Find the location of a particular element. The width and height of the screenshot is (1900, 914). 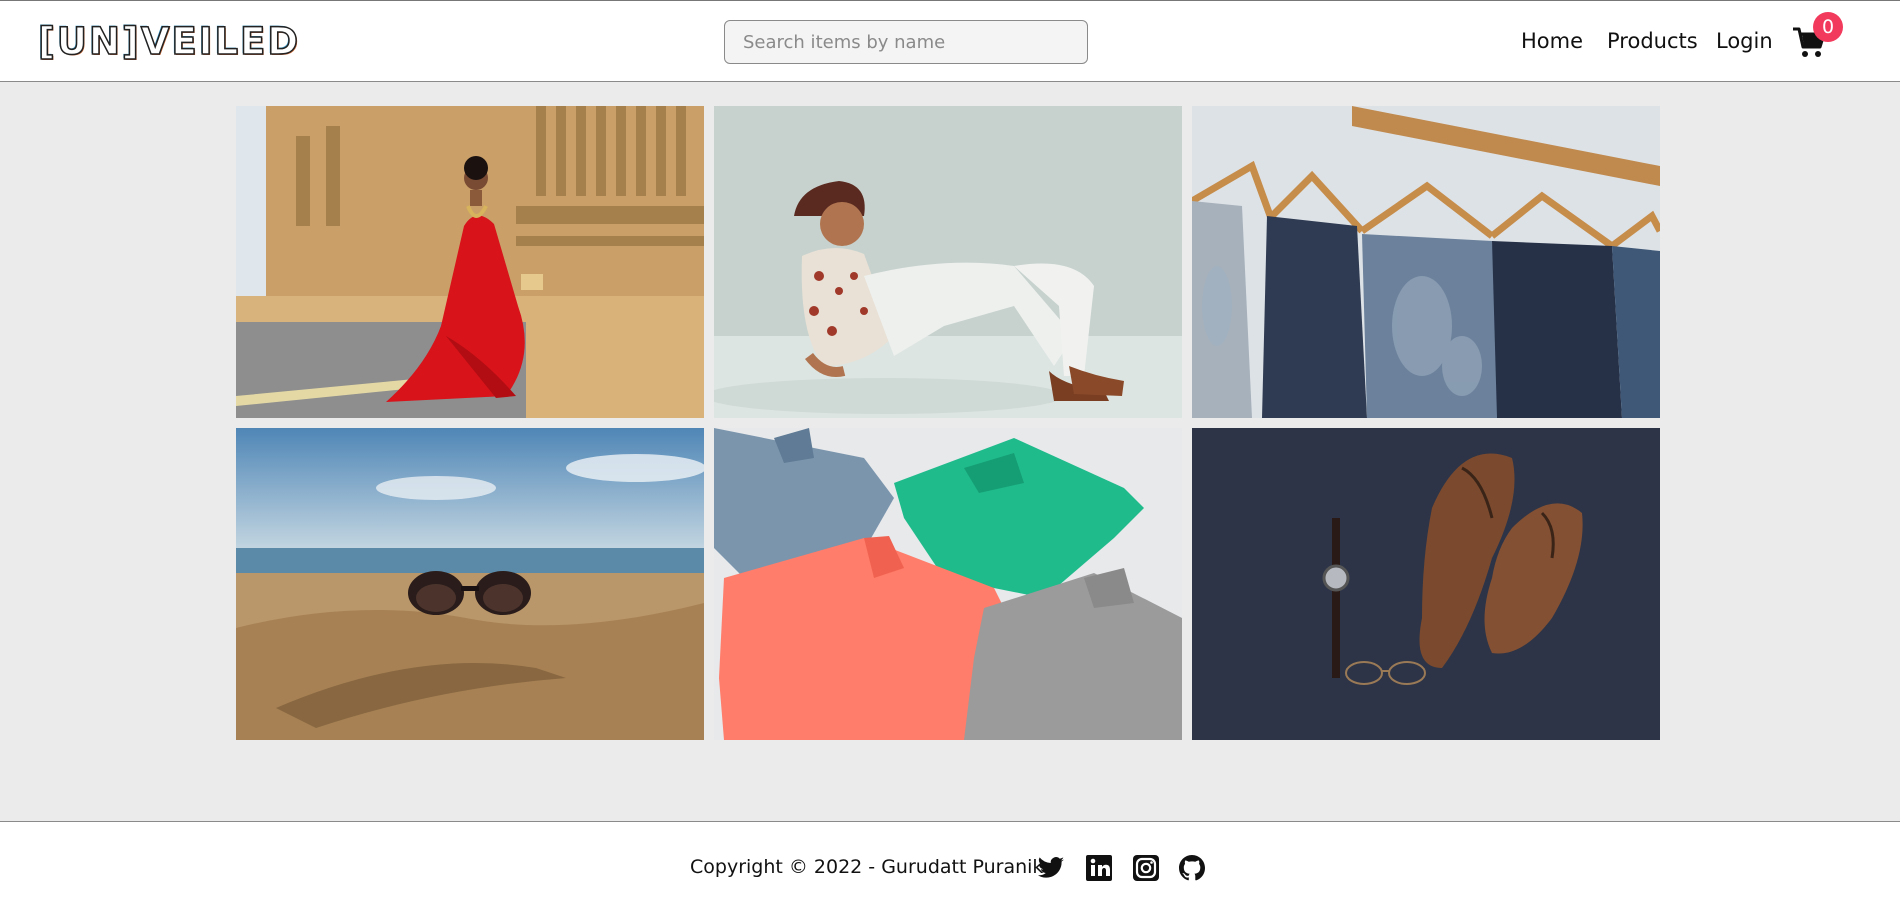

shoes-watch-photo is located at coordinates (1426, 584).